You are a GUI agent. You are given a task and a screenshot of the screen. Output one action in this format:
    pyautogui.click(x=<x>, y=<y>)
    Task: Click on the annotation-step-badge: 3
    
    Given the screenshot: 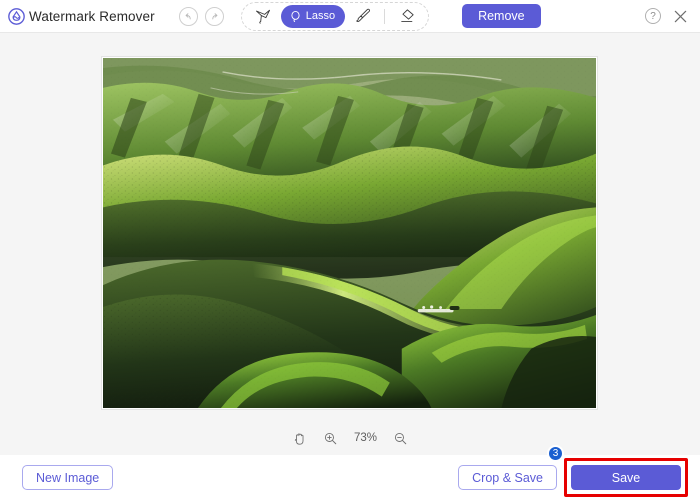 What is the action you would take?
    pyautogui.click(x=555, y=453)
    